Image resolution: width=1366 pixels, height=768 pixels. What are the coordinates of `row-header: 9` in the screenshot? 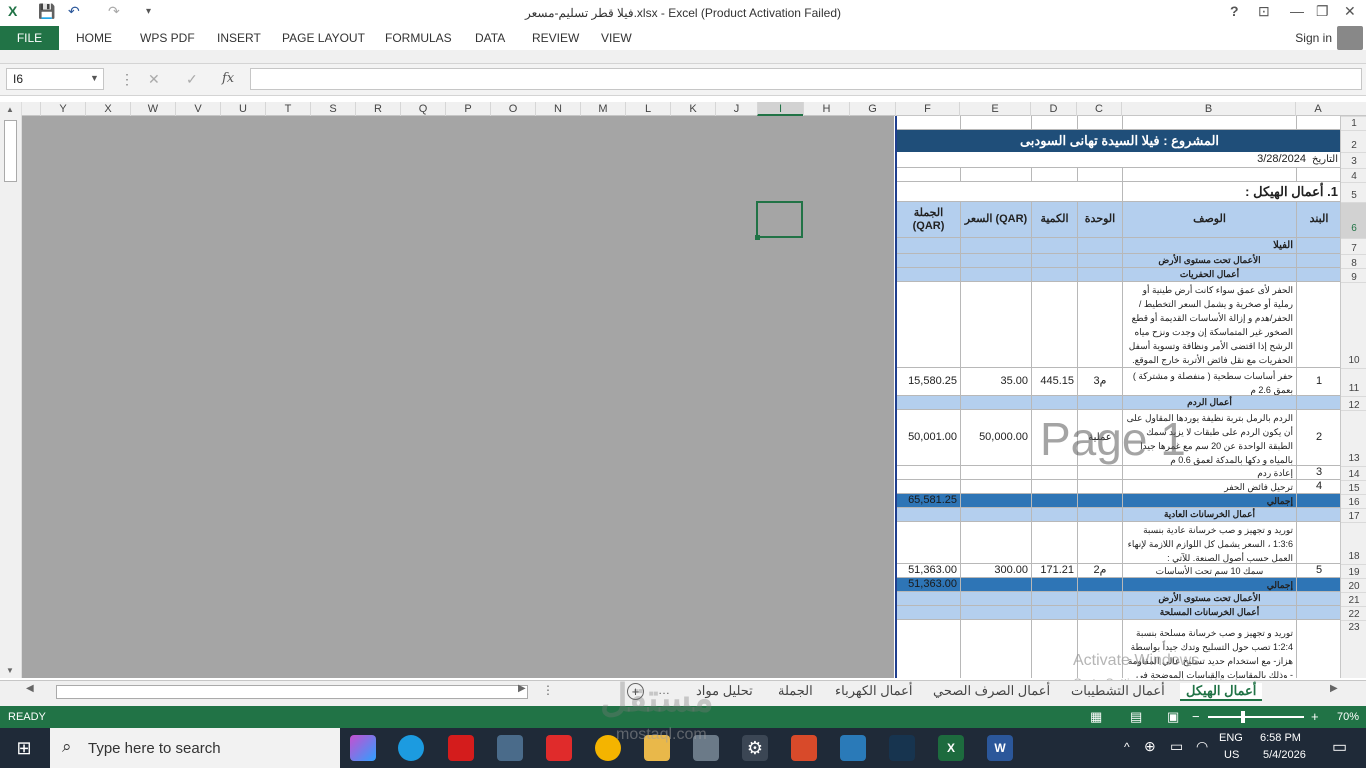 It's located at (1353, 275).